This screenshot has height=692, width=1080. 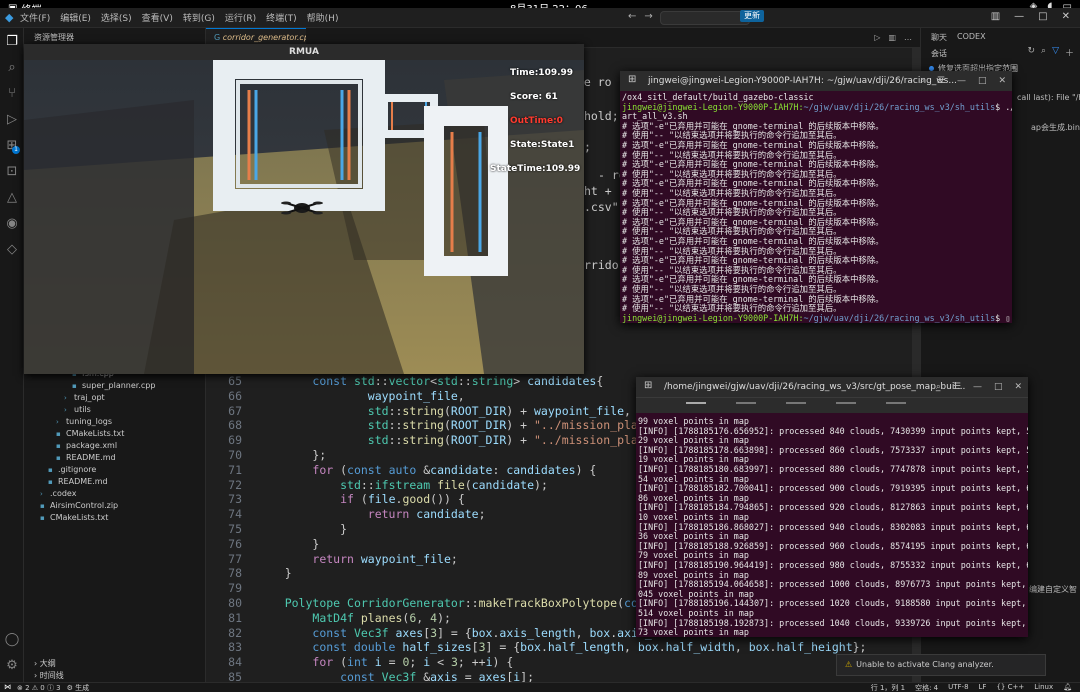 What do you see at coordinates (240, 17) in the screenshot?
I see `menu-item: 运行(R)` at bounding box center [240, 17].